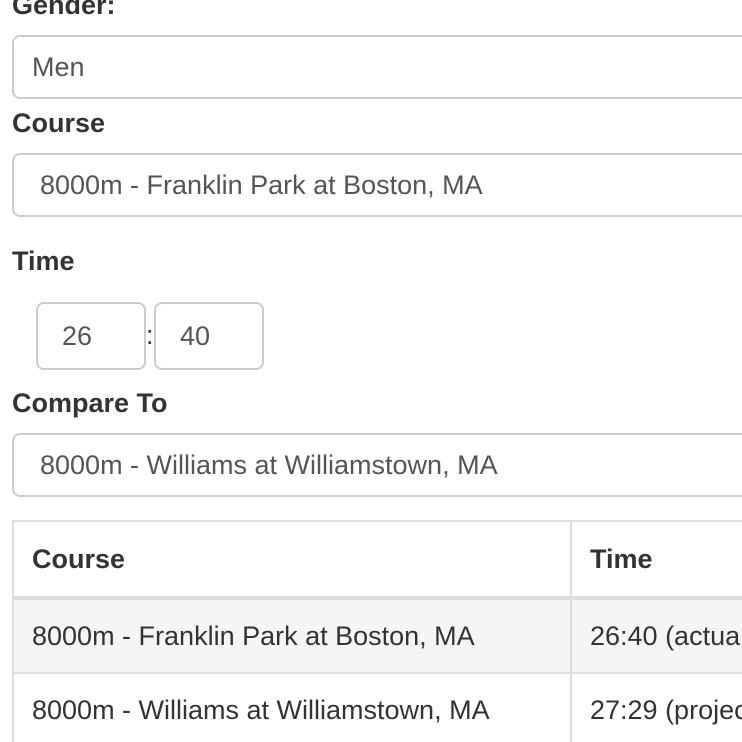  What do you see at coordinates (195, 335) in the screenshot?
I see `time-seconds-value: 40` at bounding box center [195, 335].